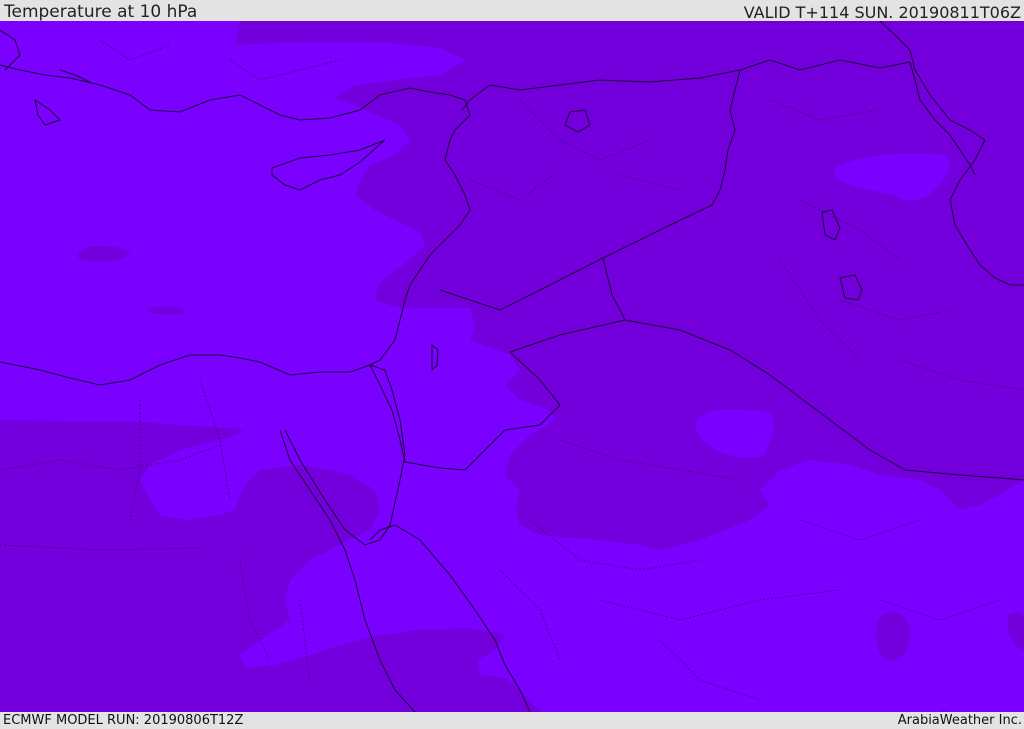 The height and width of the screenshot is (729, 1024). What do you see at coordinates (123, 720) in the screenshot?
I see `model-run-label: ECMWF MODEL RUN: 20190806T12Z` at bounding box center [123, 720].